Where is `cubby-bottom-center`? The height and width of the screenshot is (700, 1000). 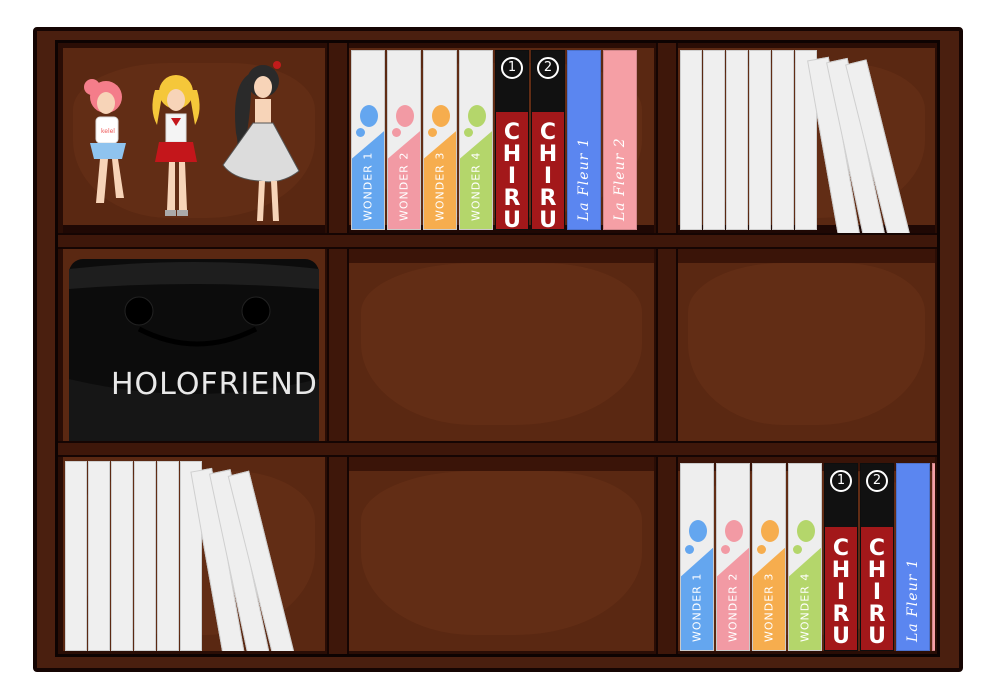
cubby-bottom-center is located at coordinates (501, 553).